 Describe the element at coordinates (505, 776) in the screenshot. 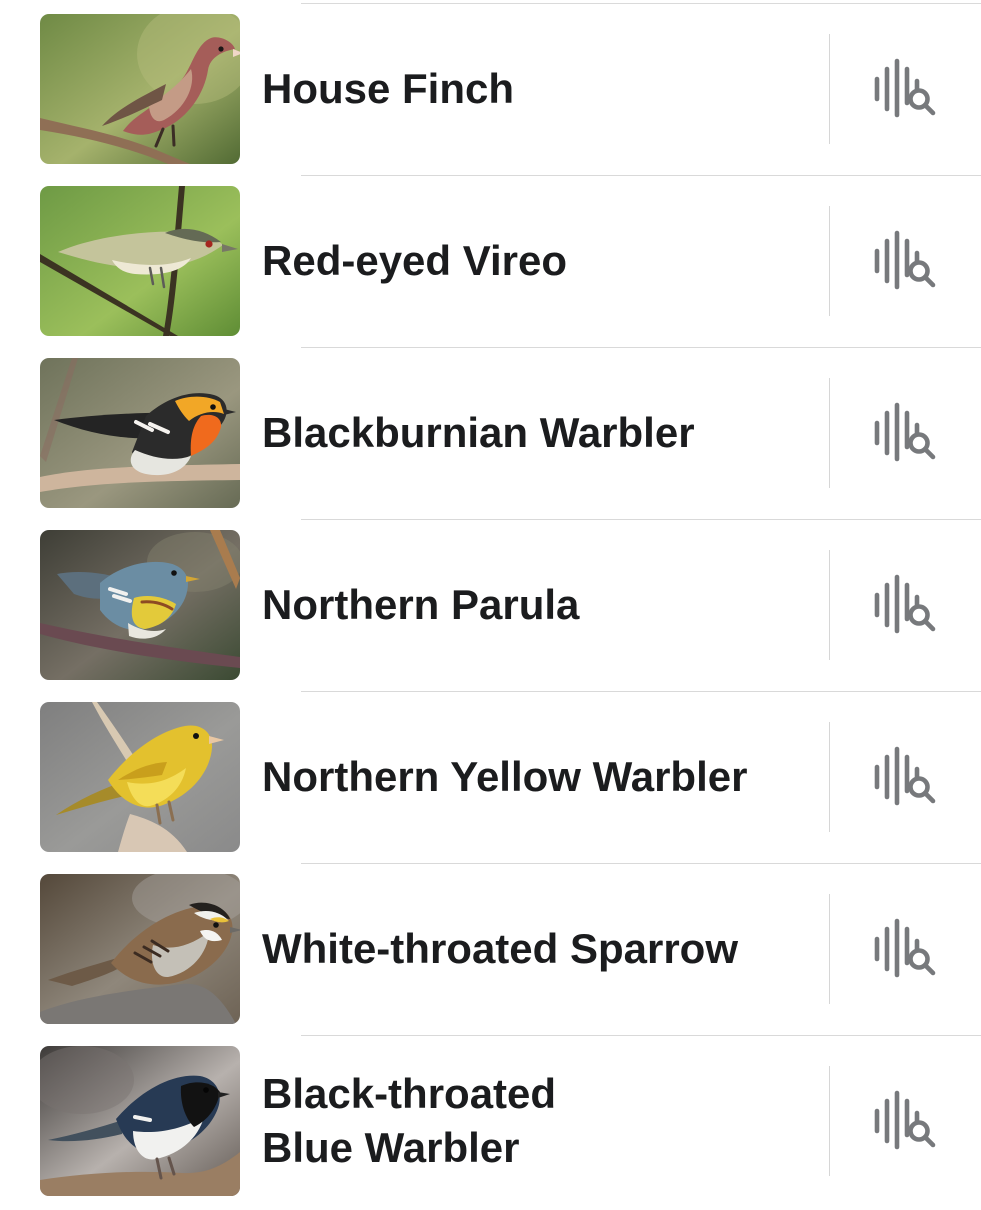

I see `bird-name-text: Northern Yellow Warbler` at that location.